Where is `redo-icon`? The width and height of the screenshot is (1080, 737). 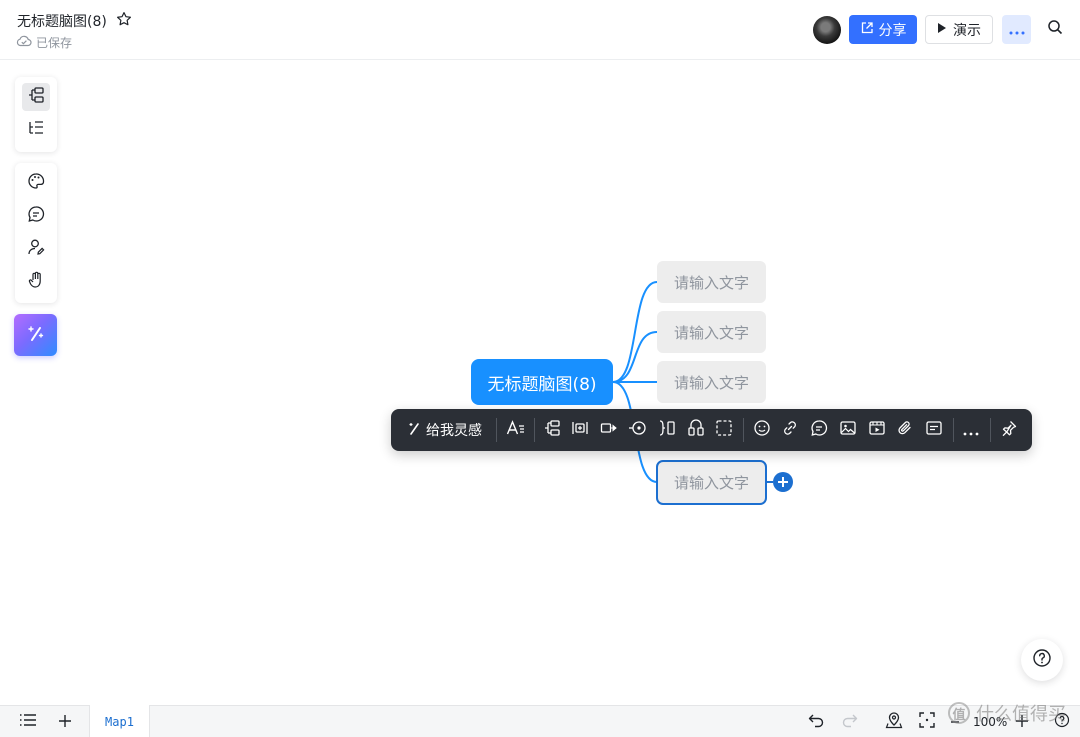 redo-icon is located at coordinates (850, 722).